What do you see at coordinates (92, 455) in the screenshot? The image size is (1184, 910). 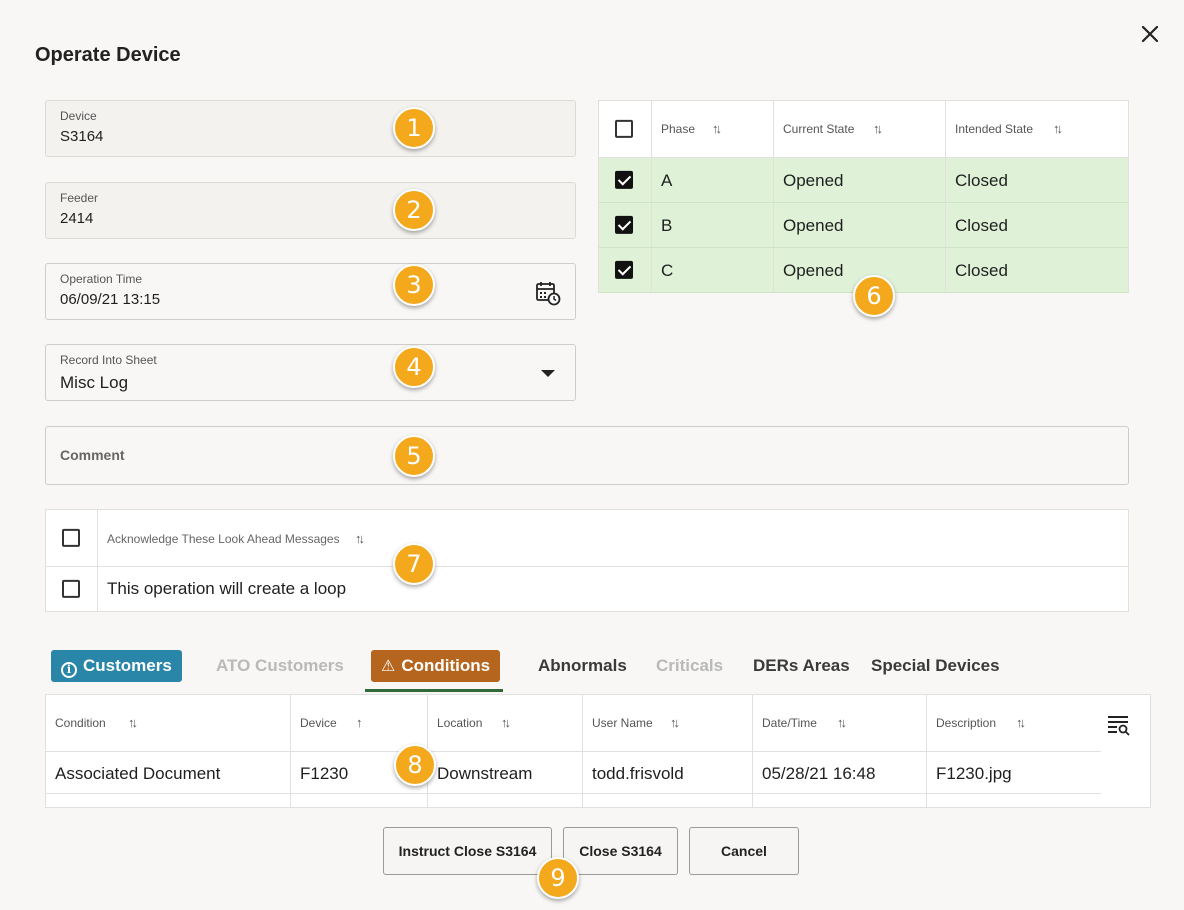 I see `comment-label: Comment` at bounding box center [92, 455].